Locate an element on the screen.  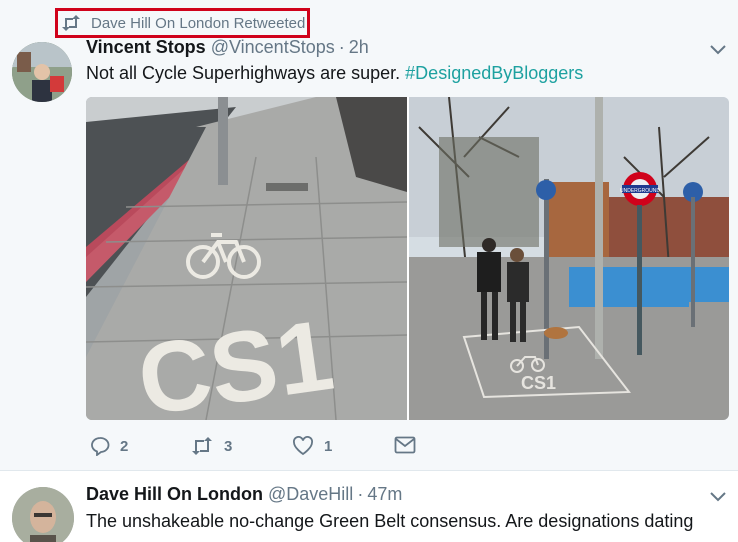
timestamp: 47m is located at coordinates (384, 494).